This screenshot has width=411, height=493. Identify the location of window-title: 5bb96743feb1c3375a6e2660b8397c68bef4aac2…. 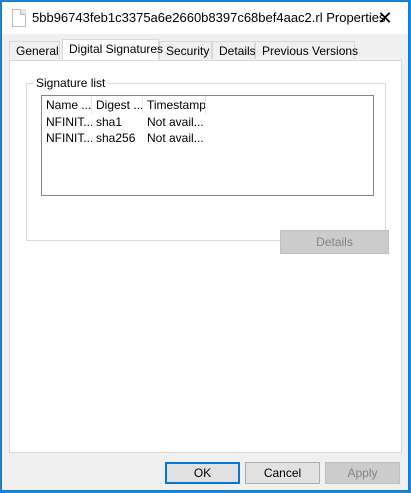
(209, 17).